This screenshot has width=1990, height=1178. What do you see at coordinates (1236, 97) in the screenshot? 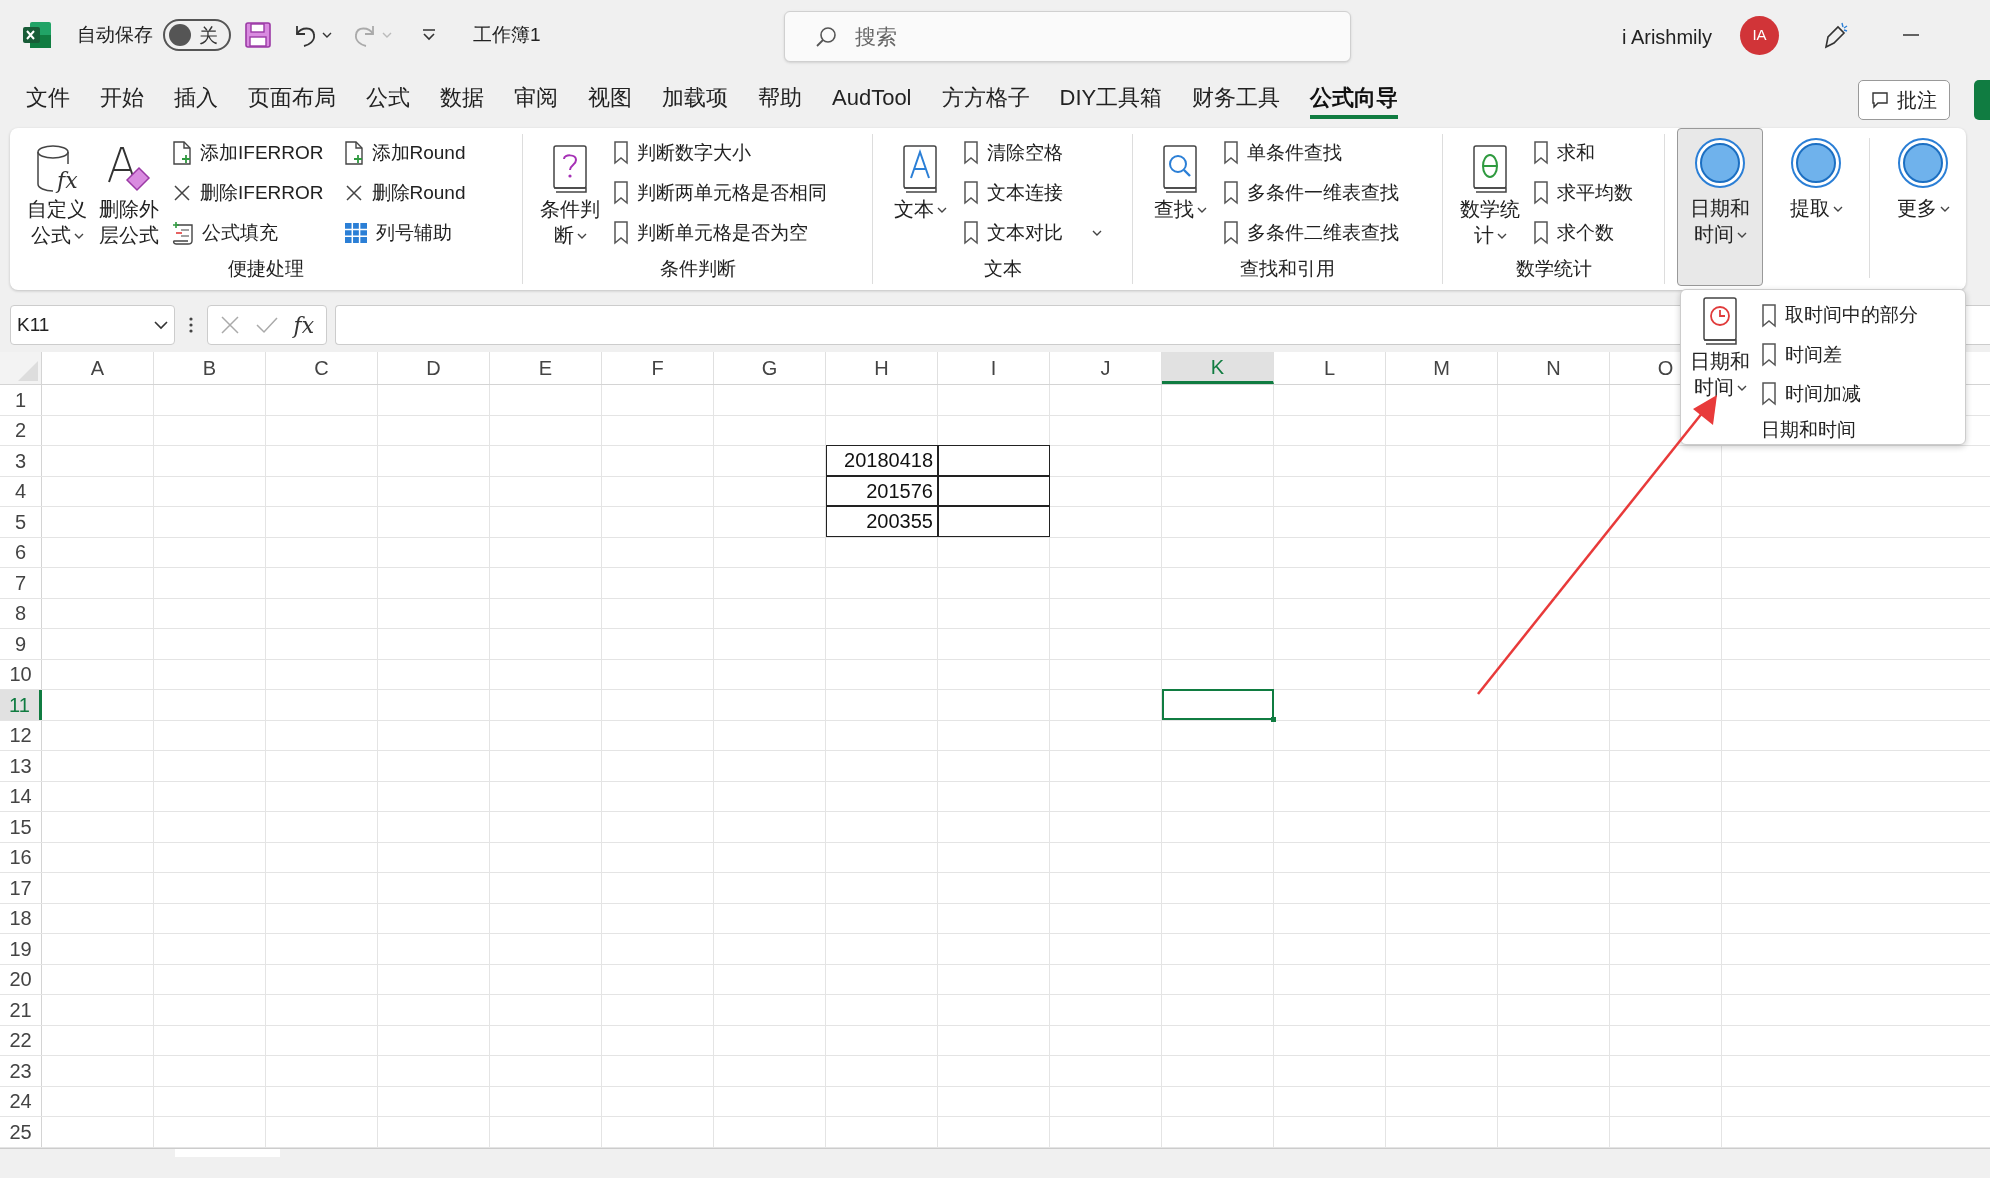
I see `ribbon-tab: 财务工具` at bounding box center [1236, 97].